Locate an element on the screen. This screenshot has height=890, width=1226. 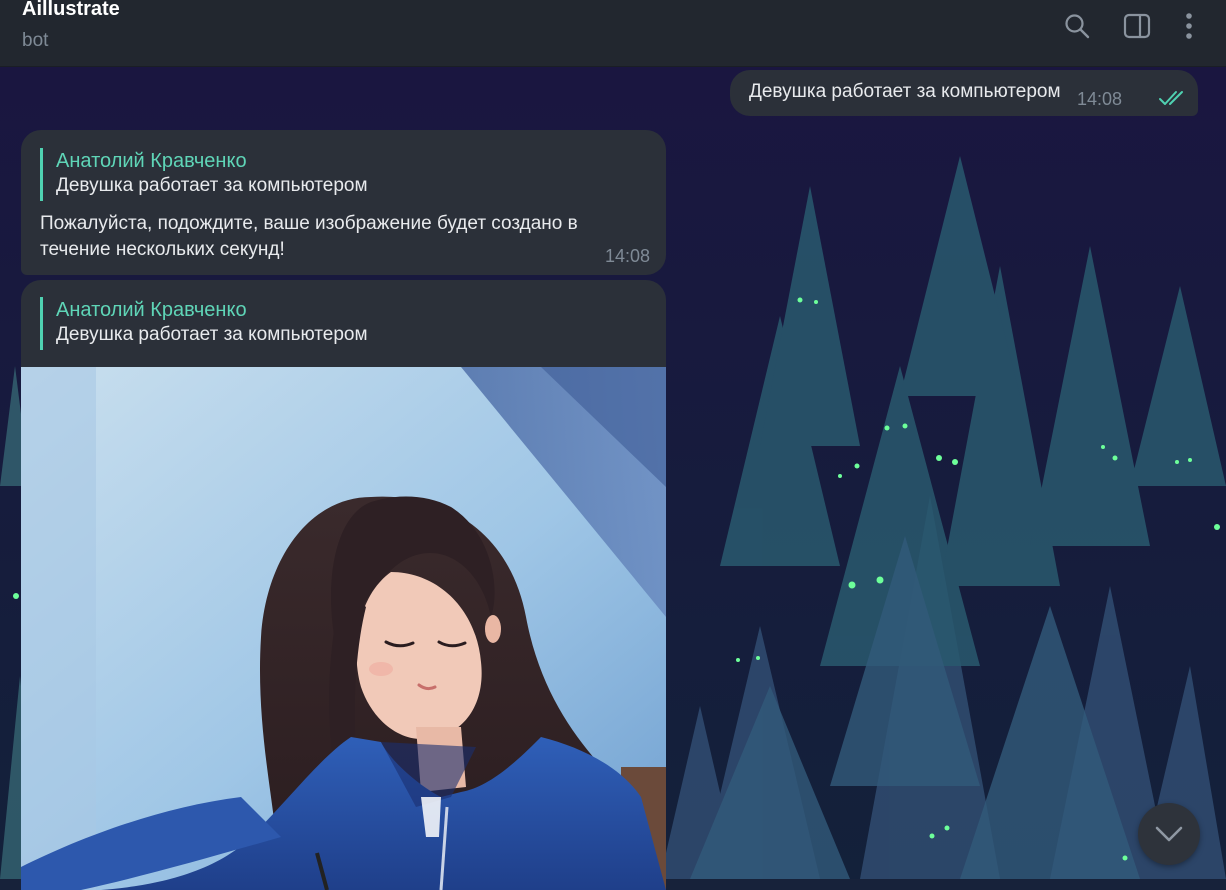
search-icon is located at coordinates (1077, 26).